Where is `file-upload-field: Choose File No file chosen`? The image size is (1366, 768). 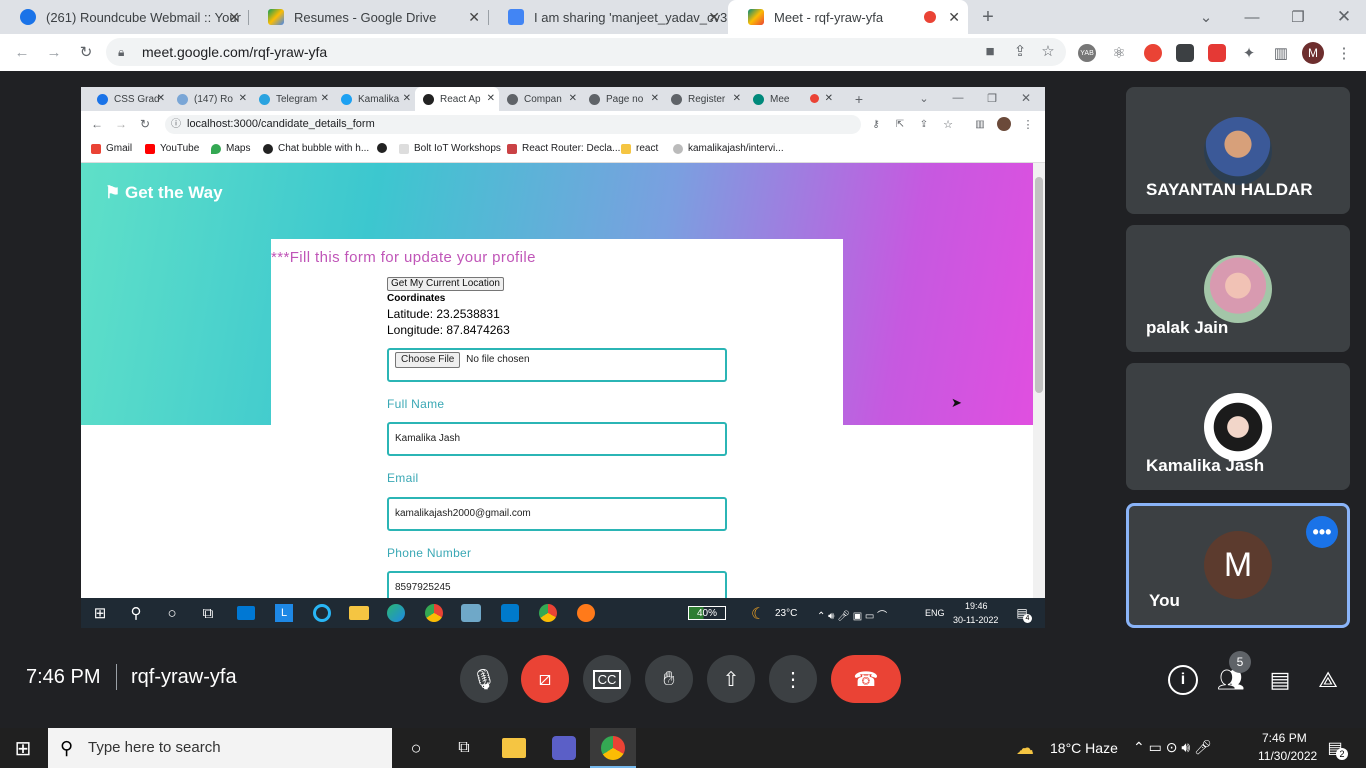
file-upload-field: Choose File No file chosen is located at coordinates (557, 365).